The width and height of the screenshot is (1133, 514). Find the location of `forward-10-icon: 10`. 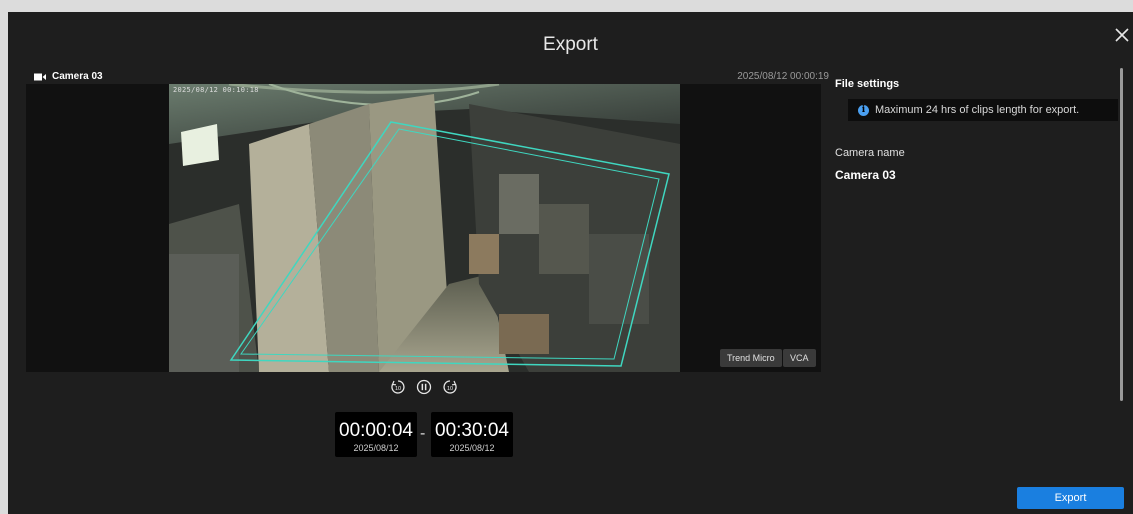

forward-10-icon: 10 is located at coordinates (450, 387).